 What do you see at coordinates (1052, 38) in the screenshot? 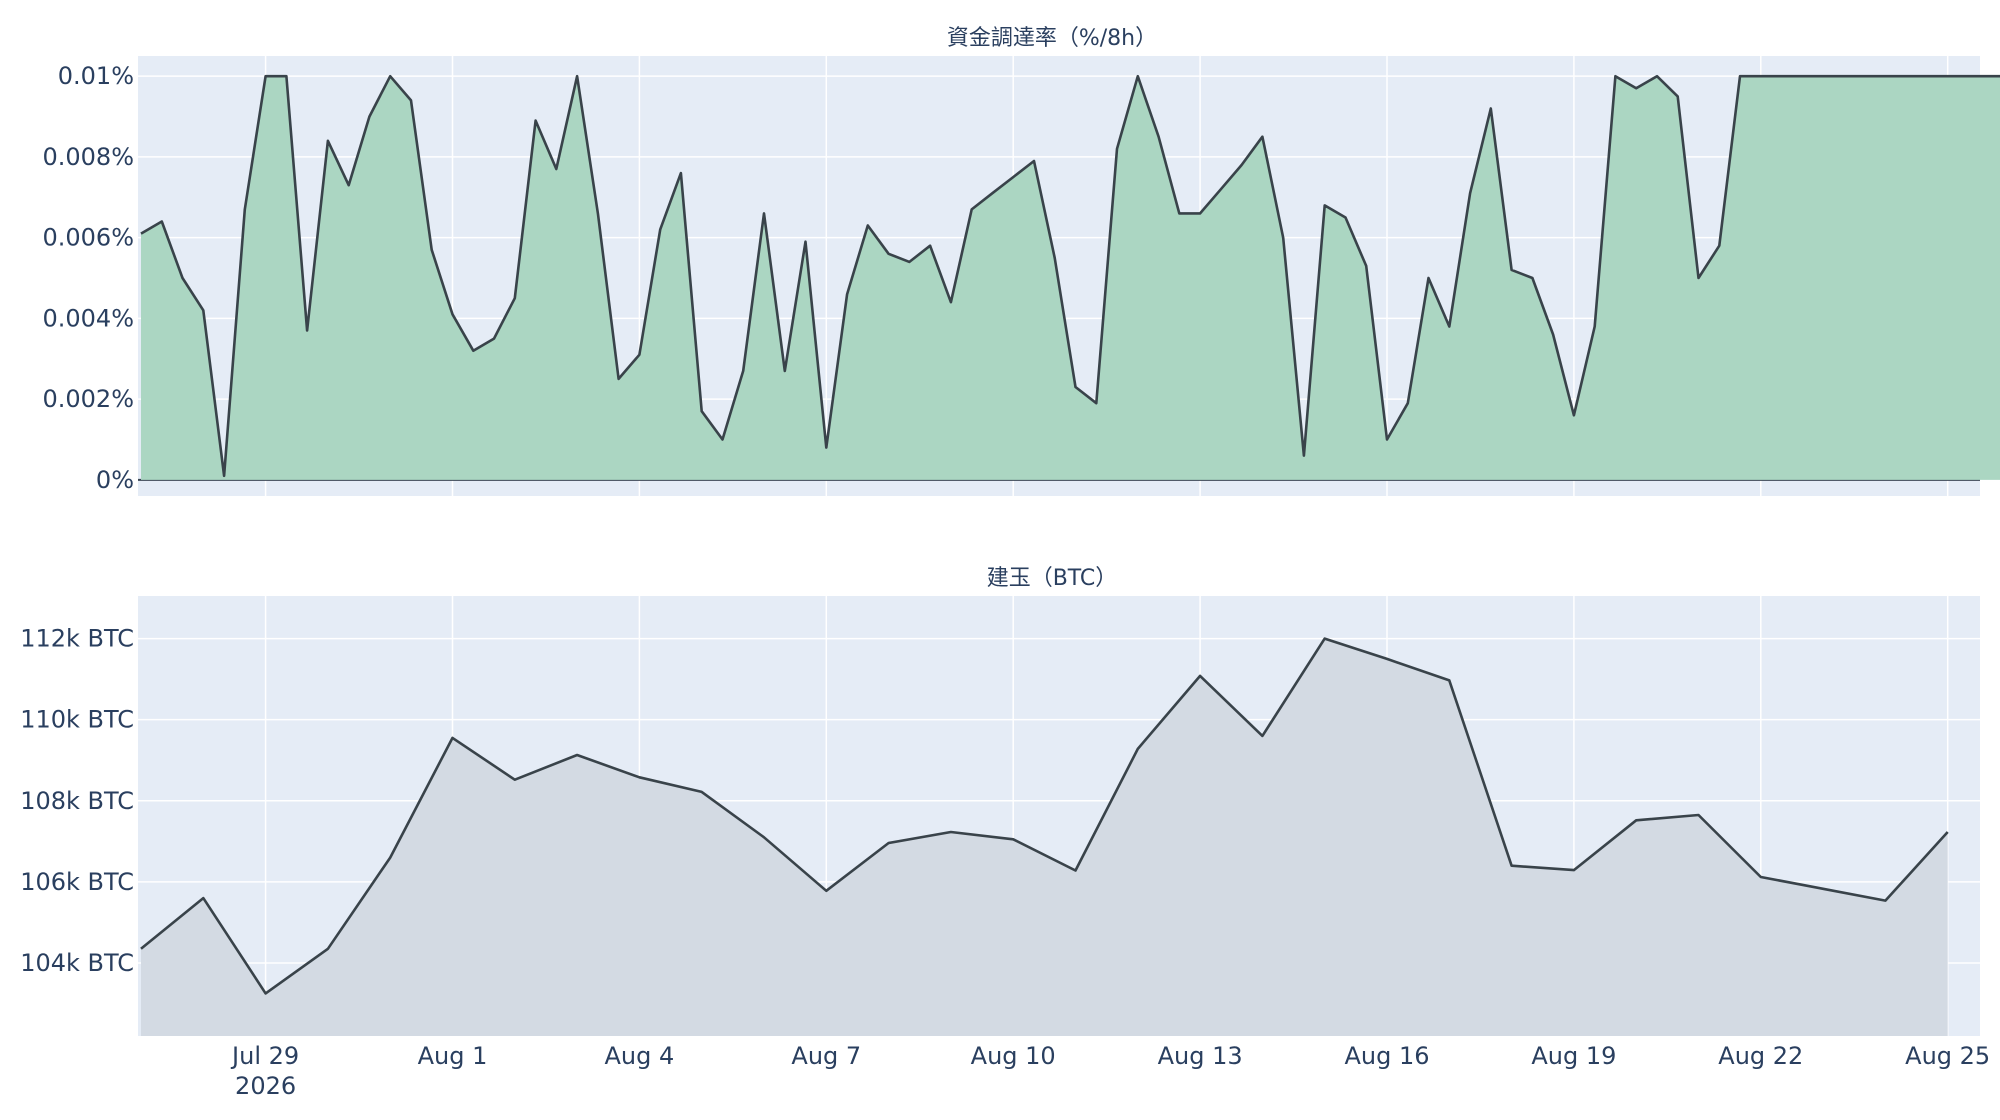
I see `chart-title-funding-rate: 資金調達率（%/8h）` at bounding box center [1052, 38].